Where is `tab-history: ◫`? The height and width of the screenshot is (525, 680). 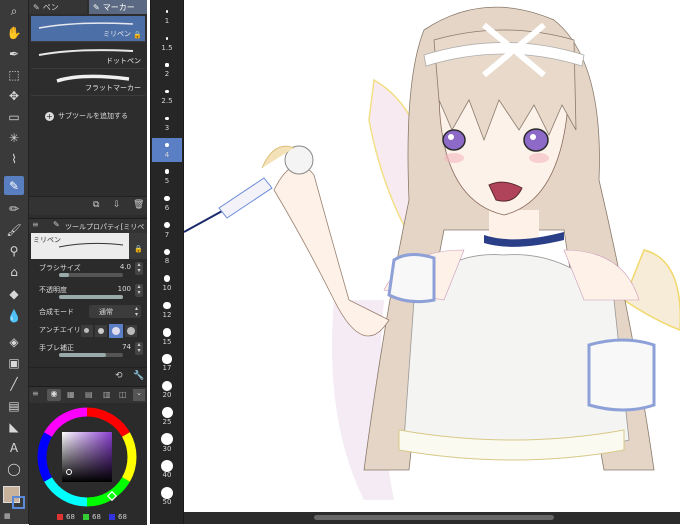
tab-history: ◫ is located at coordinates (123, 394).